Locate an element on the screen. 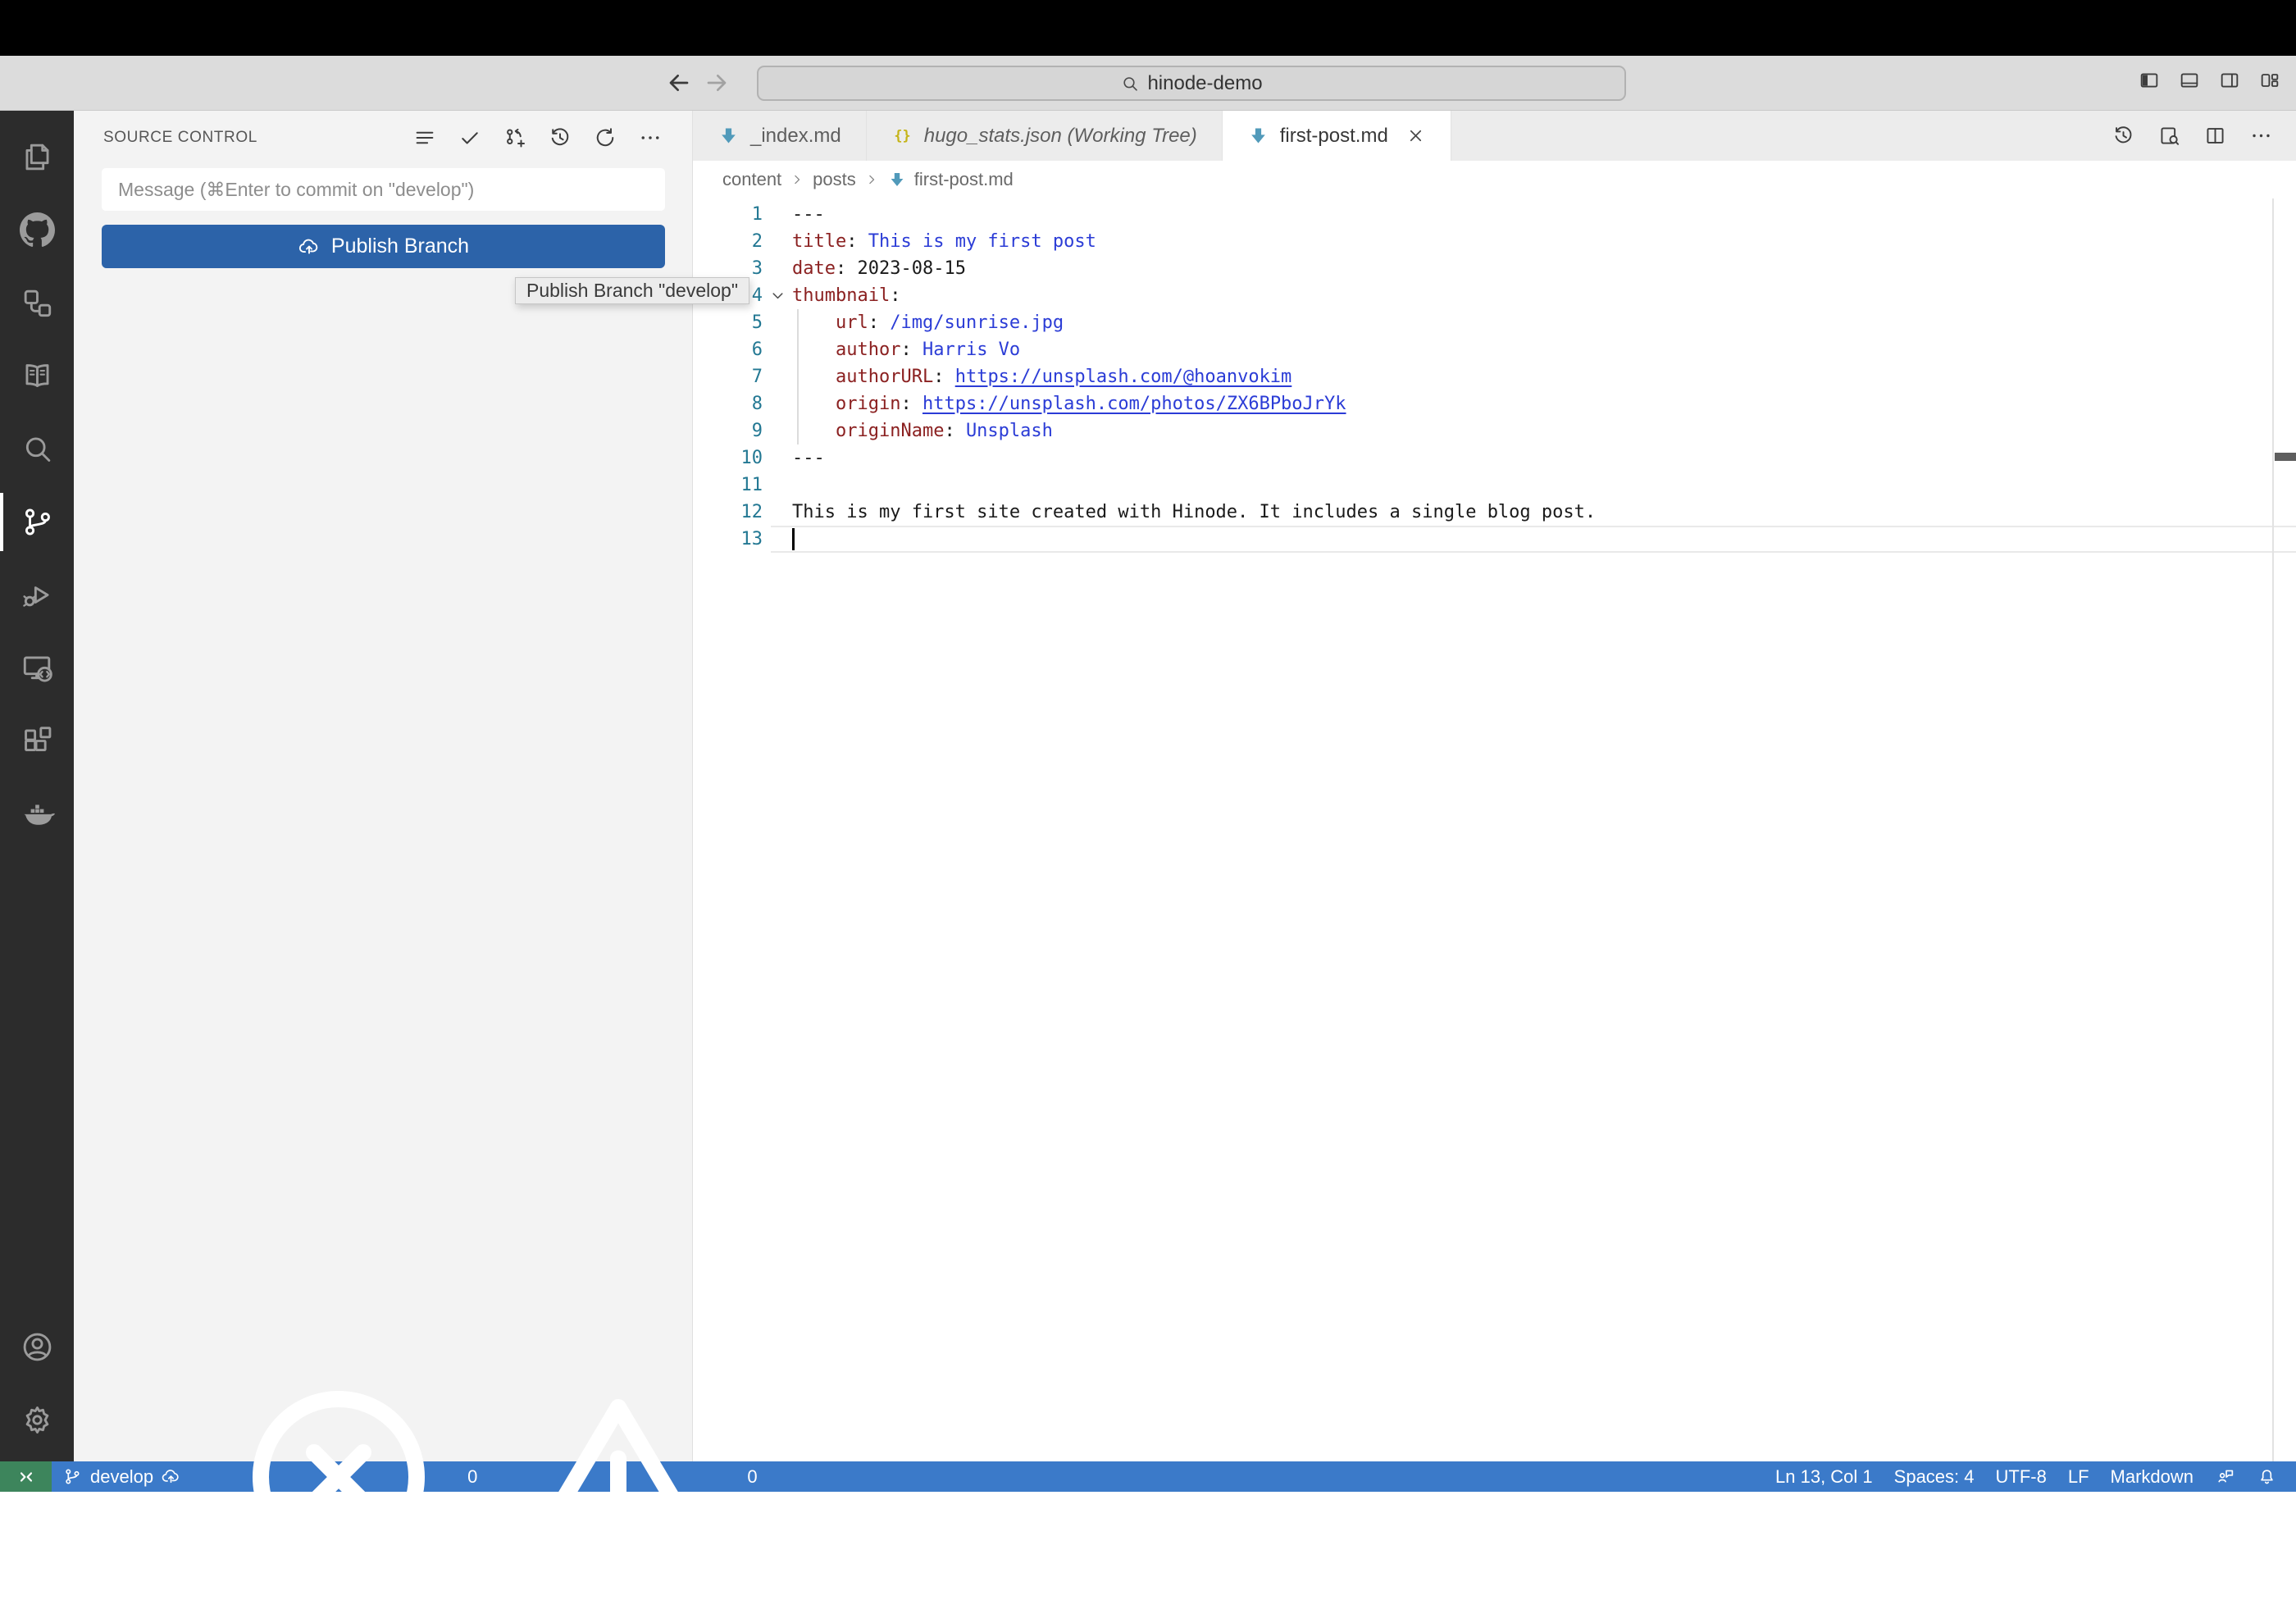 Image resolution: width=2296 pixels, height=1600 pixels. status-notifications is located at coordinates (2267, 1477).